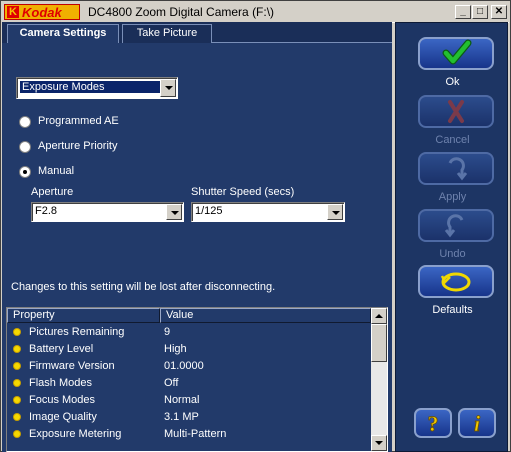 This screenshot has height=452, width=511. I want to click on checkmark-icon, so click(457, 52).